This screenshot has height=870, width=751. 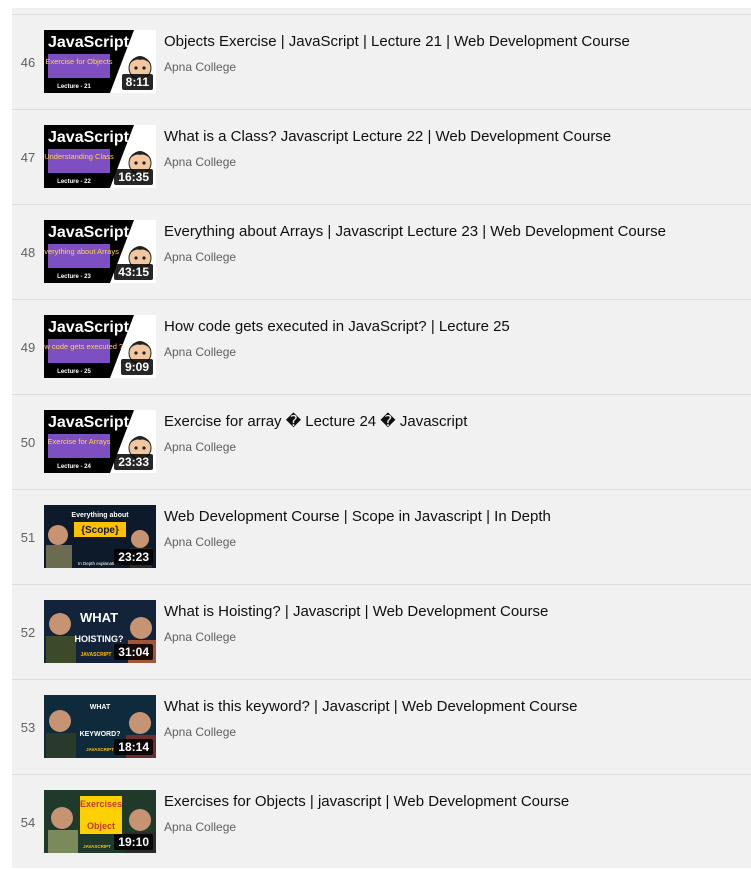 I want to click on top-divider, so click(x=381, y=4).